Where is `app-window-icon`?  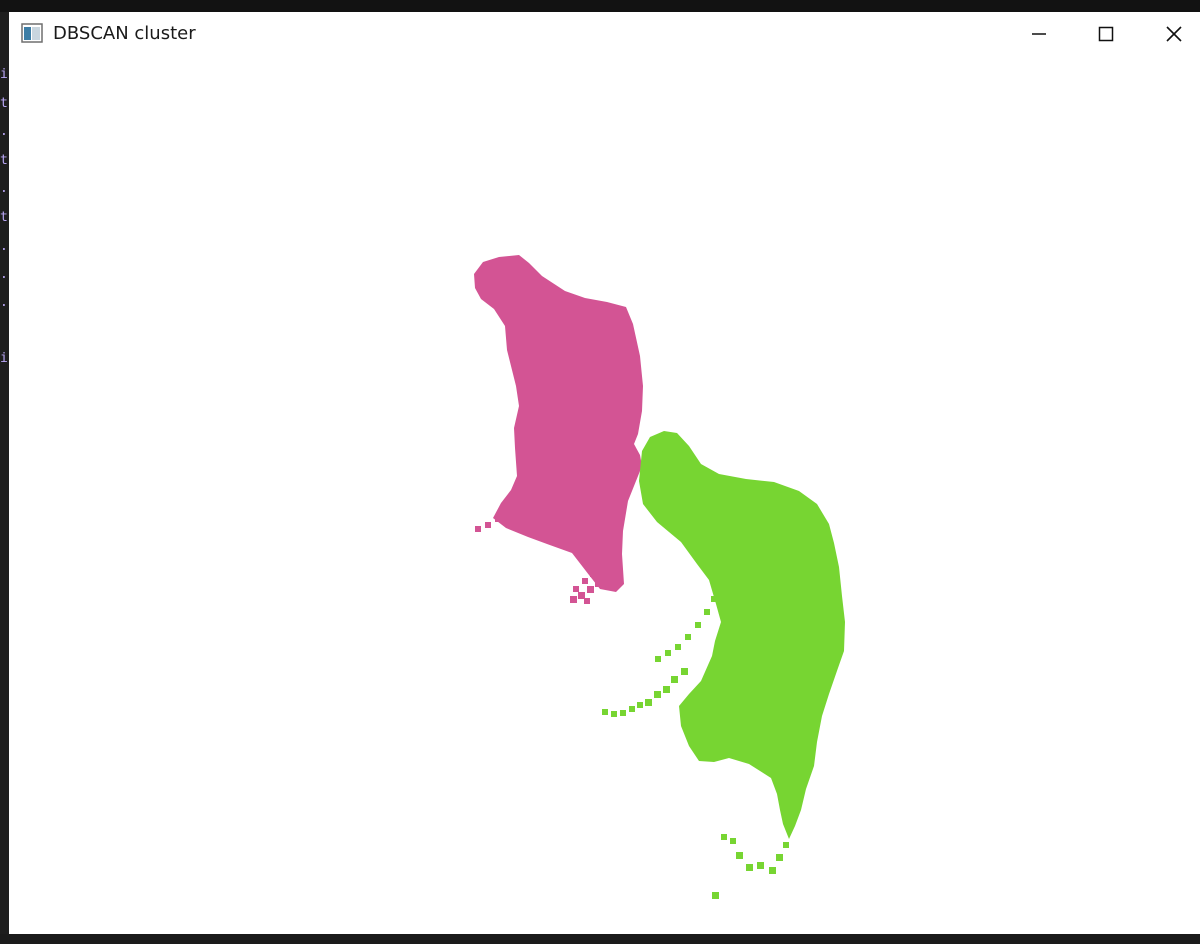
app-window-icon is located at coordinates (32, 33).